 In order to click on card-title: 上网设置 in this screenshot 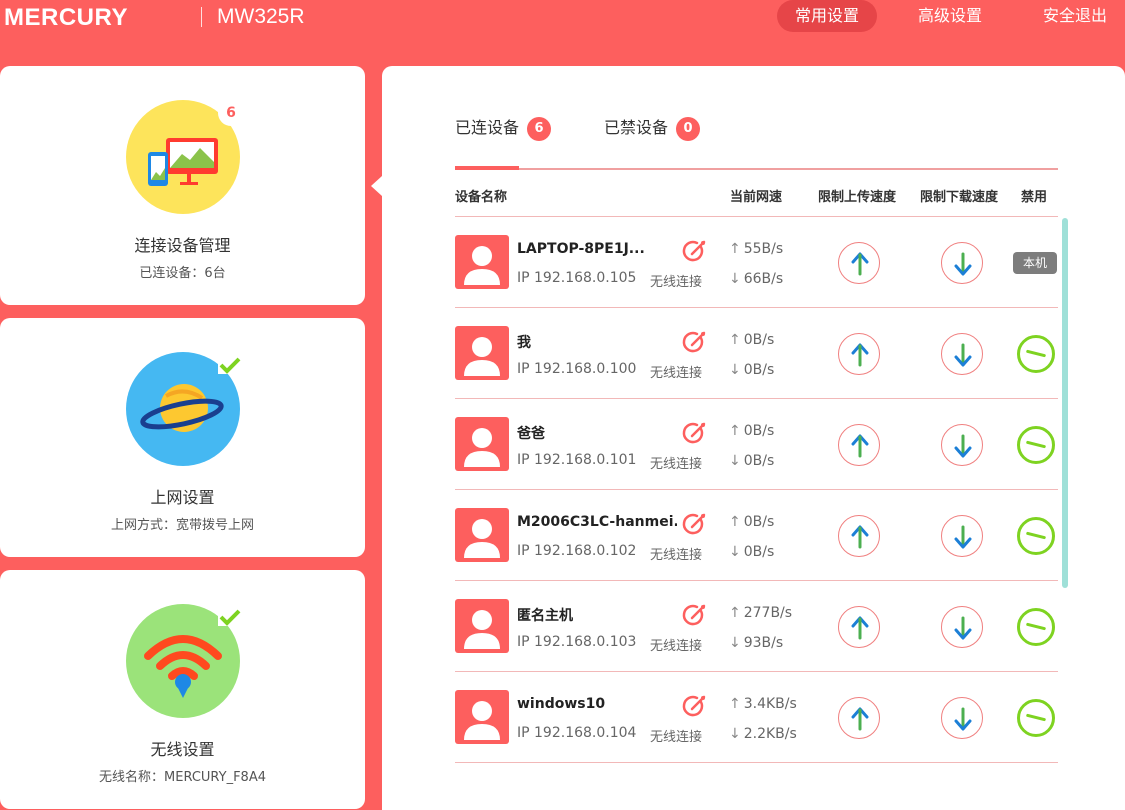, I will do `click(182, 496)`.